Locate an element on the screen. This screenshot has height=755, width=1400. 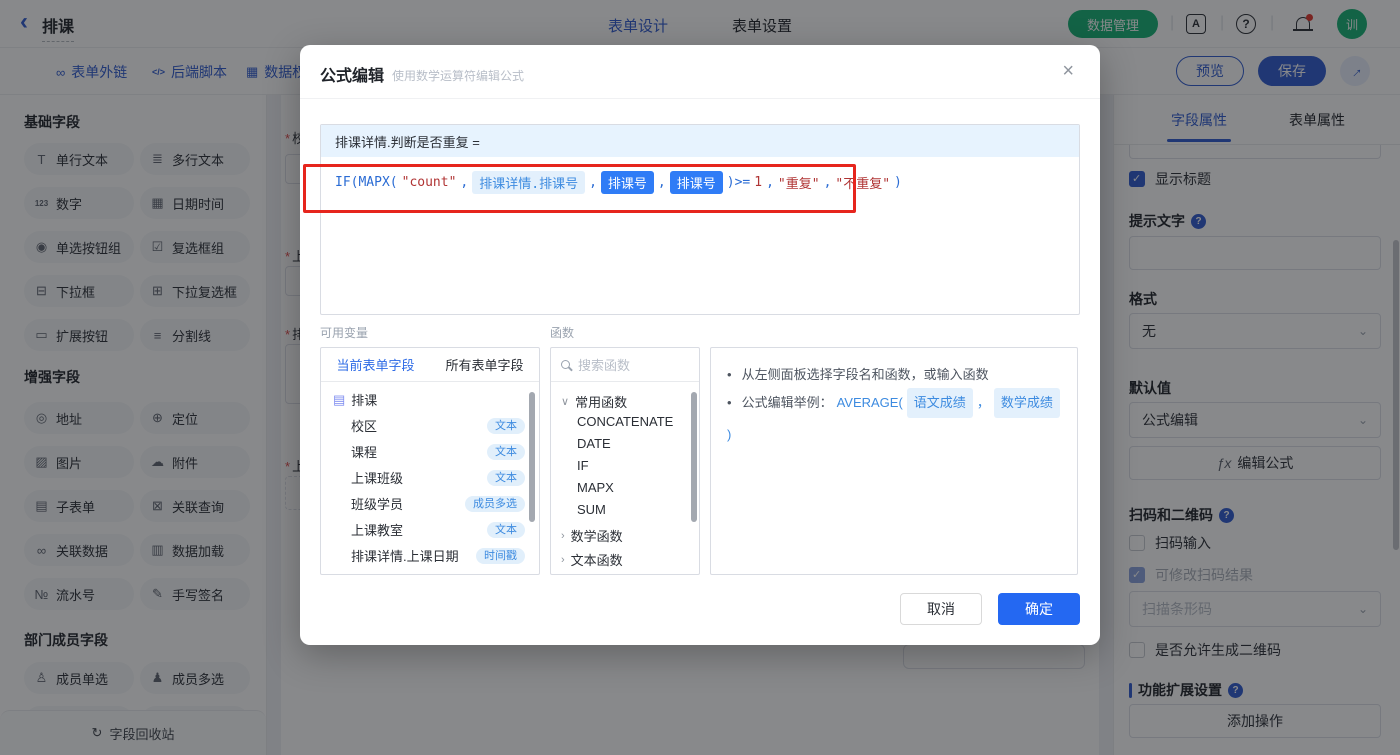
function-group-label: 数学函数 is located at coordinates (596, 536).